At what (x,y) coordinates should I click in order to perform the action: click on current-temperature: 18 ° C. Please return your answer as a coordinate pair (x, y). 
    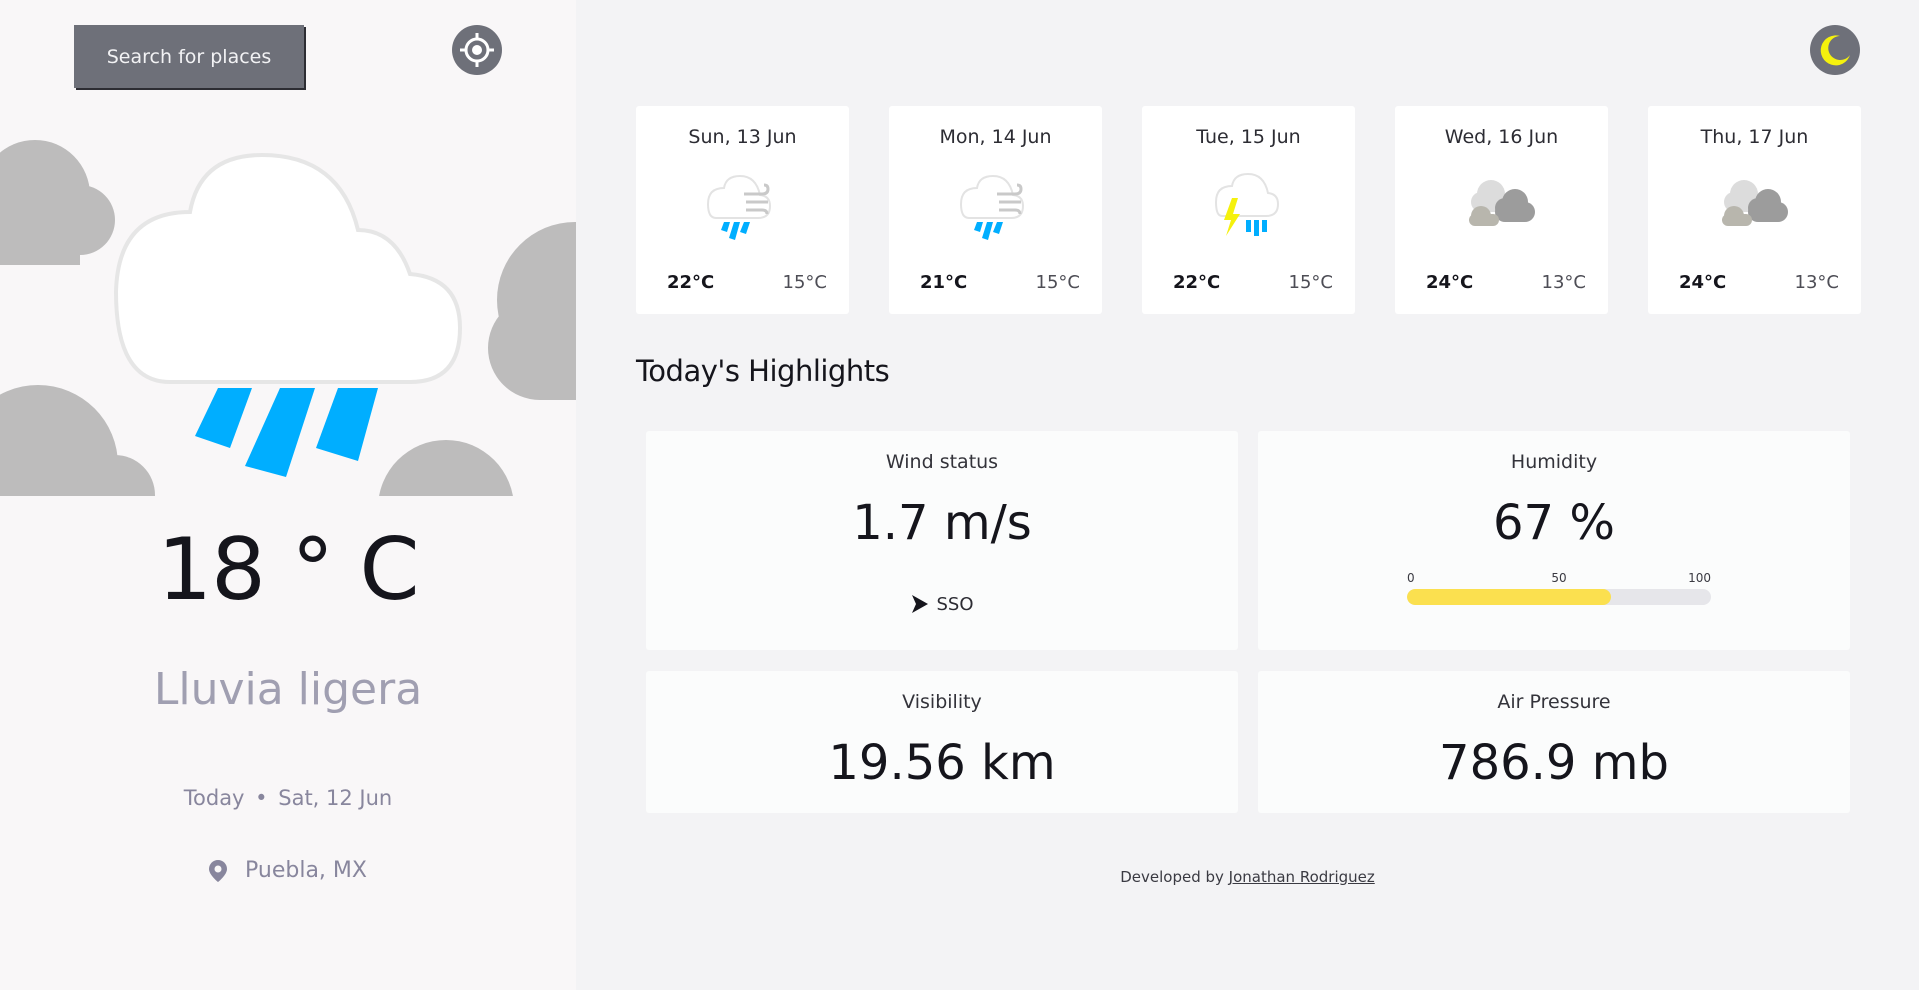
    Looking at the image, I should click on (288, 570).